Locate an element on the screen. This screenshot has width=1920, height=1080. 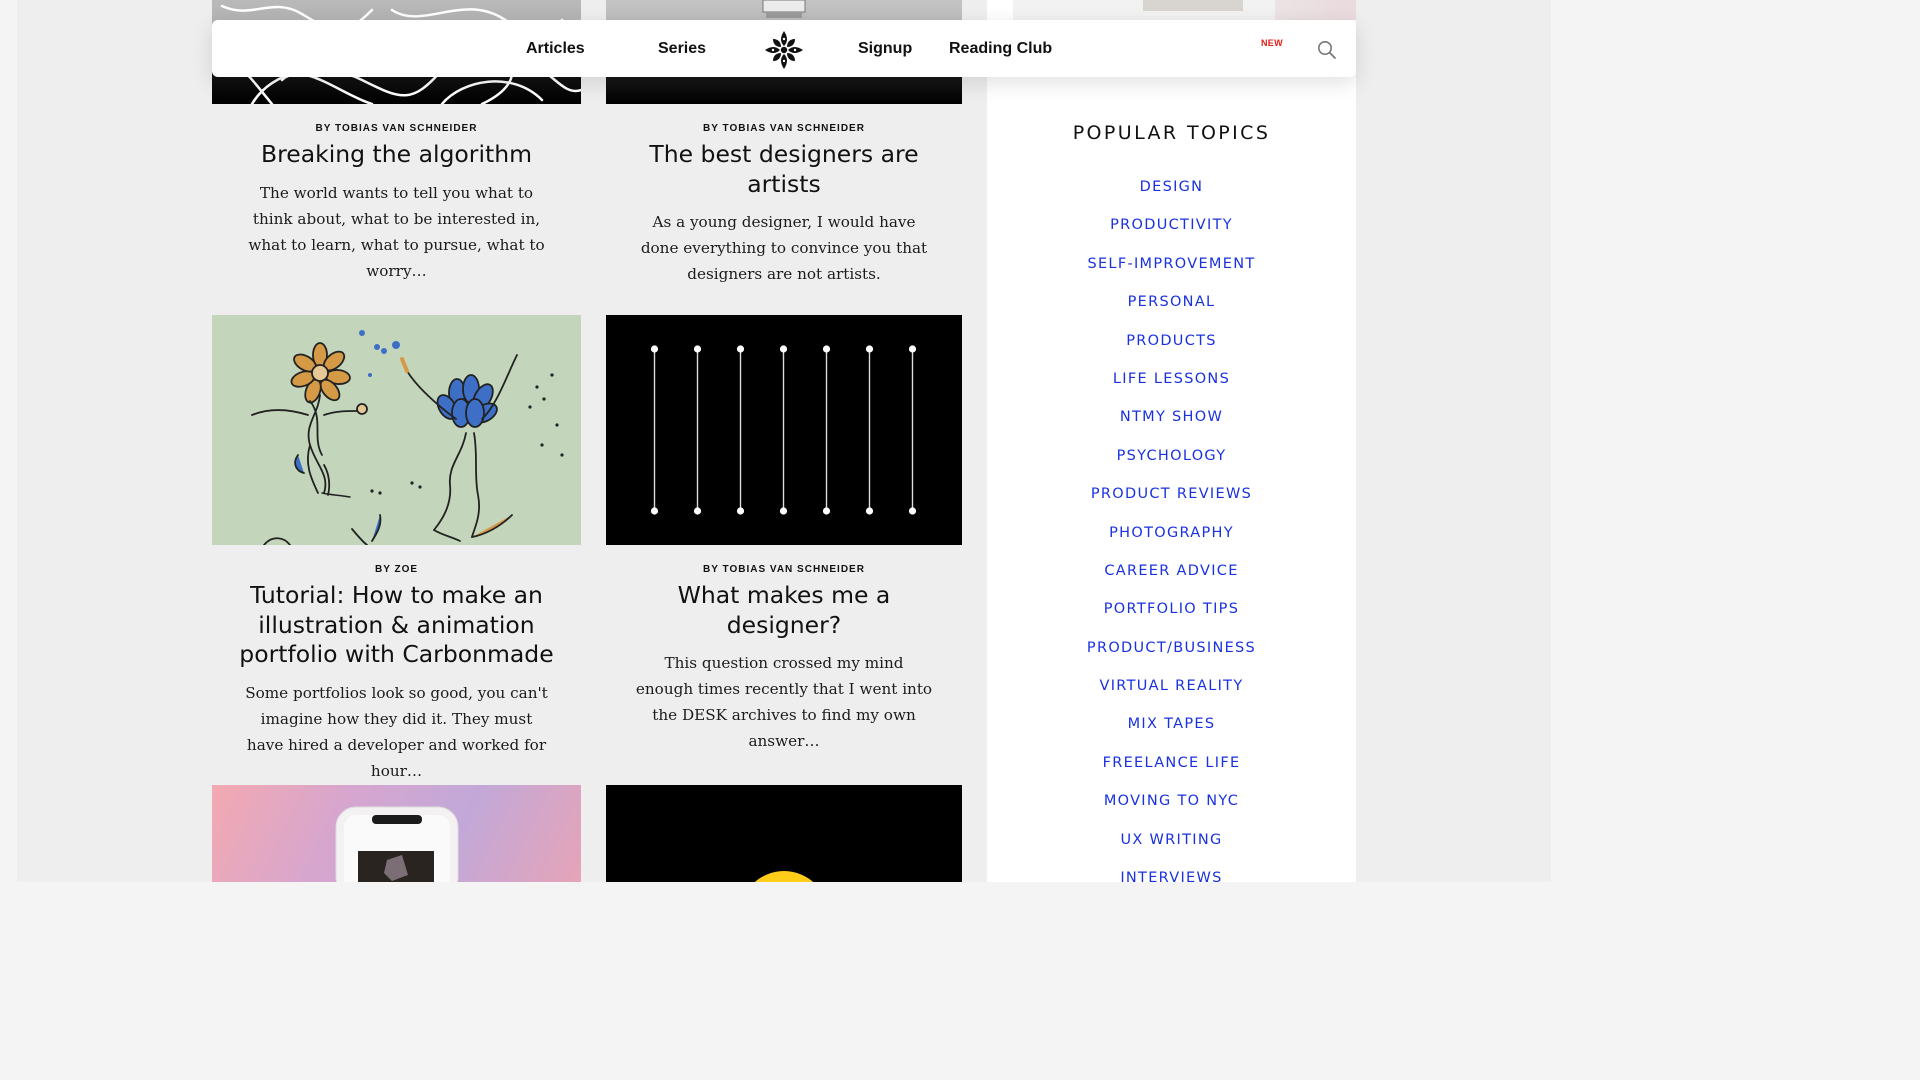
article-title: The best designers are artists is located at coordinates (784, 169).